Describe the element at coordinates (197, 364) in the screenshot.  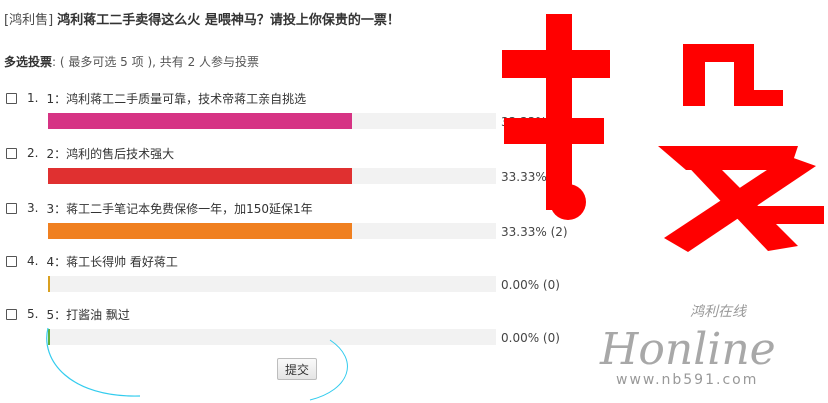
I see `scribble-lines` at that location.